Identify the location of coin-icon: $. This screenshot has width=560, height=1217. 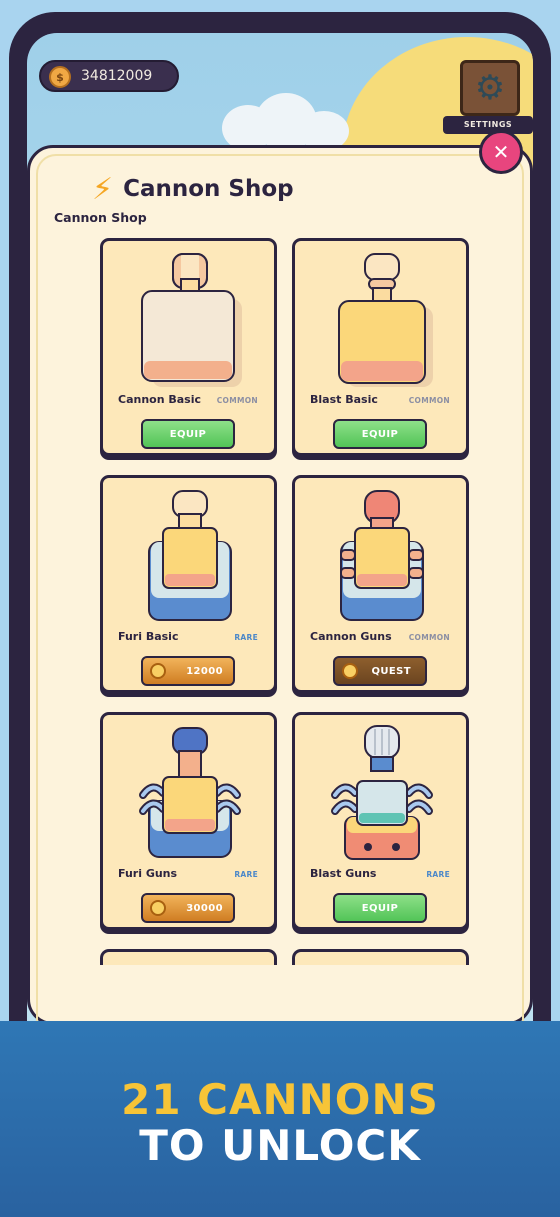
(60, 77).